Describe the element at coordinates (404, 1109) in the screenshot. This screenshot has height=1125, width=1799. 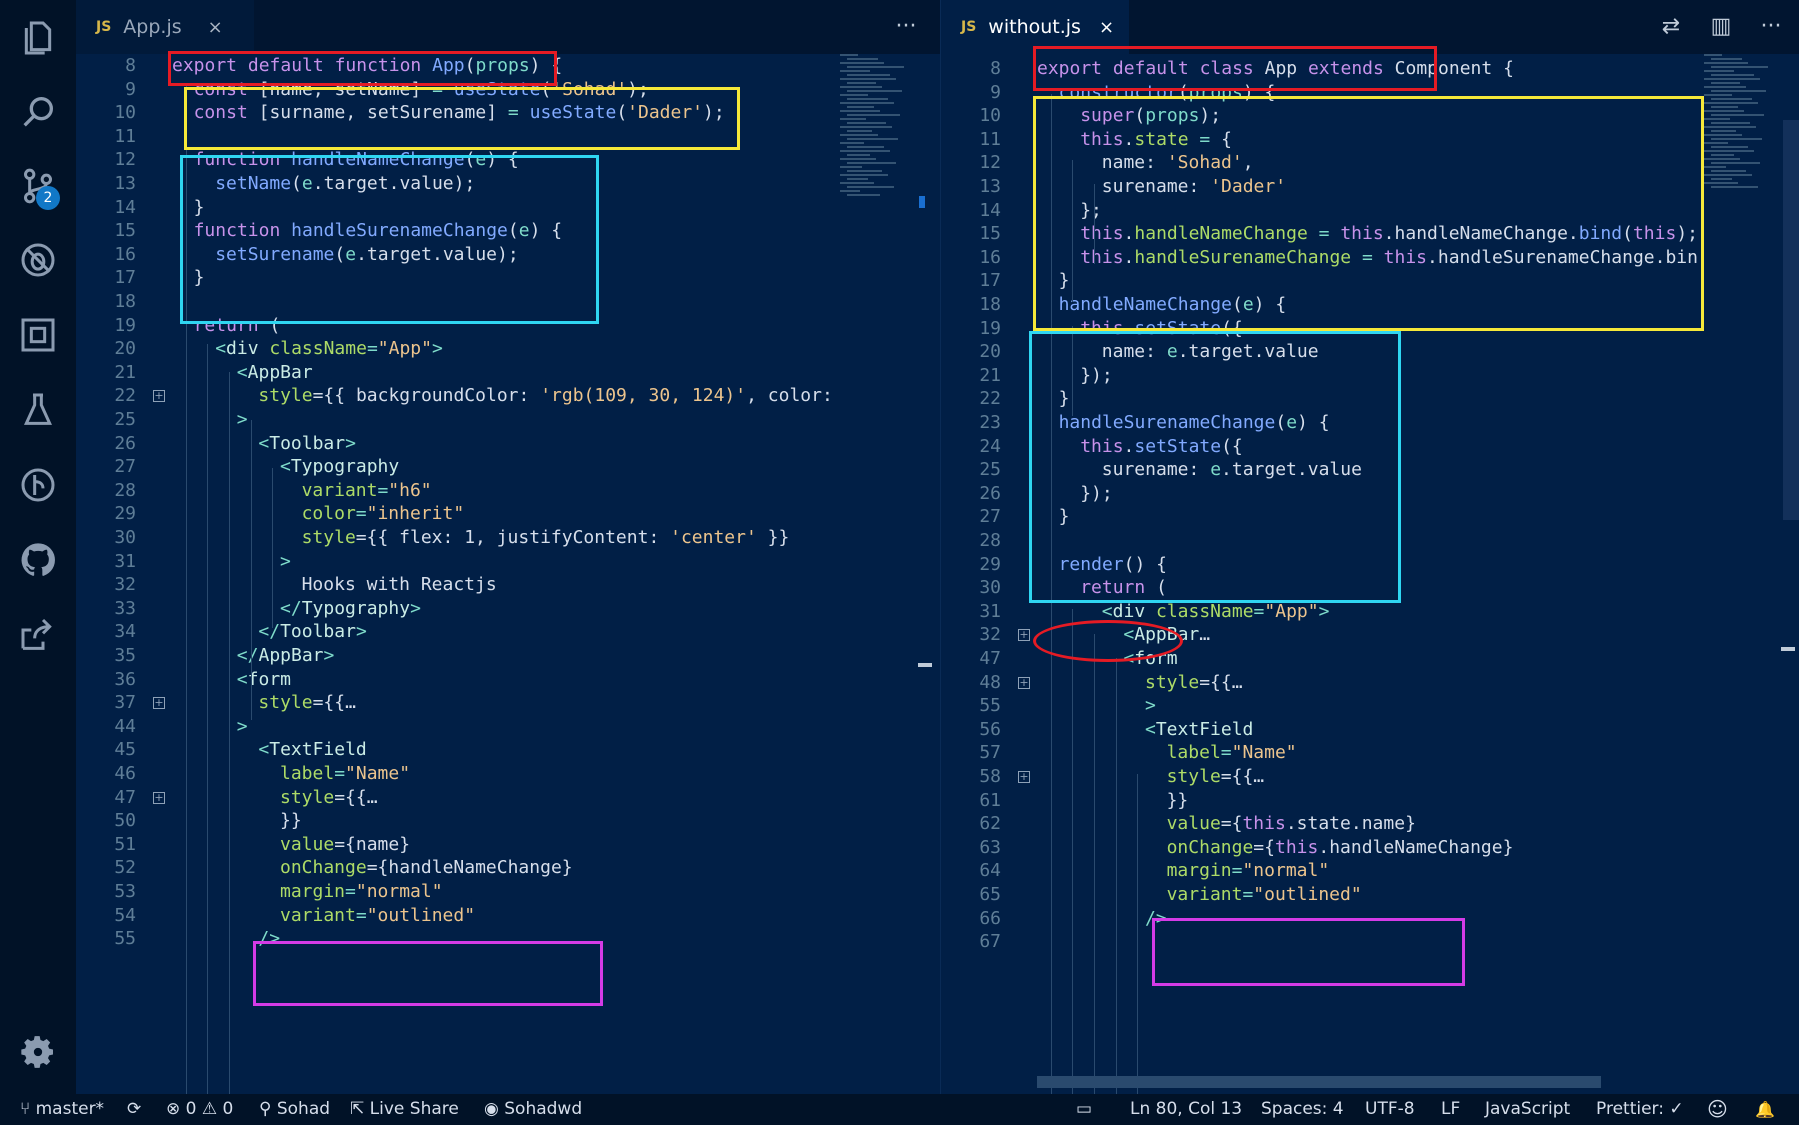
I see `live-share-button: ⇱ Live Share` at that location.